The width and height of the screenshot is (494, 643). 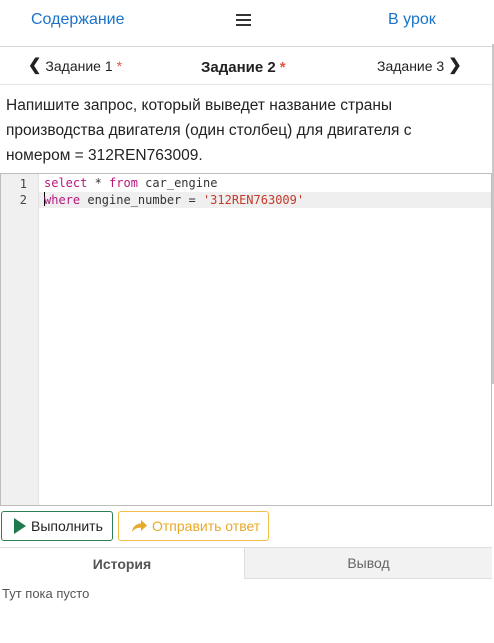 I want to click on hamburger-icon, so click(x=244, y=20).